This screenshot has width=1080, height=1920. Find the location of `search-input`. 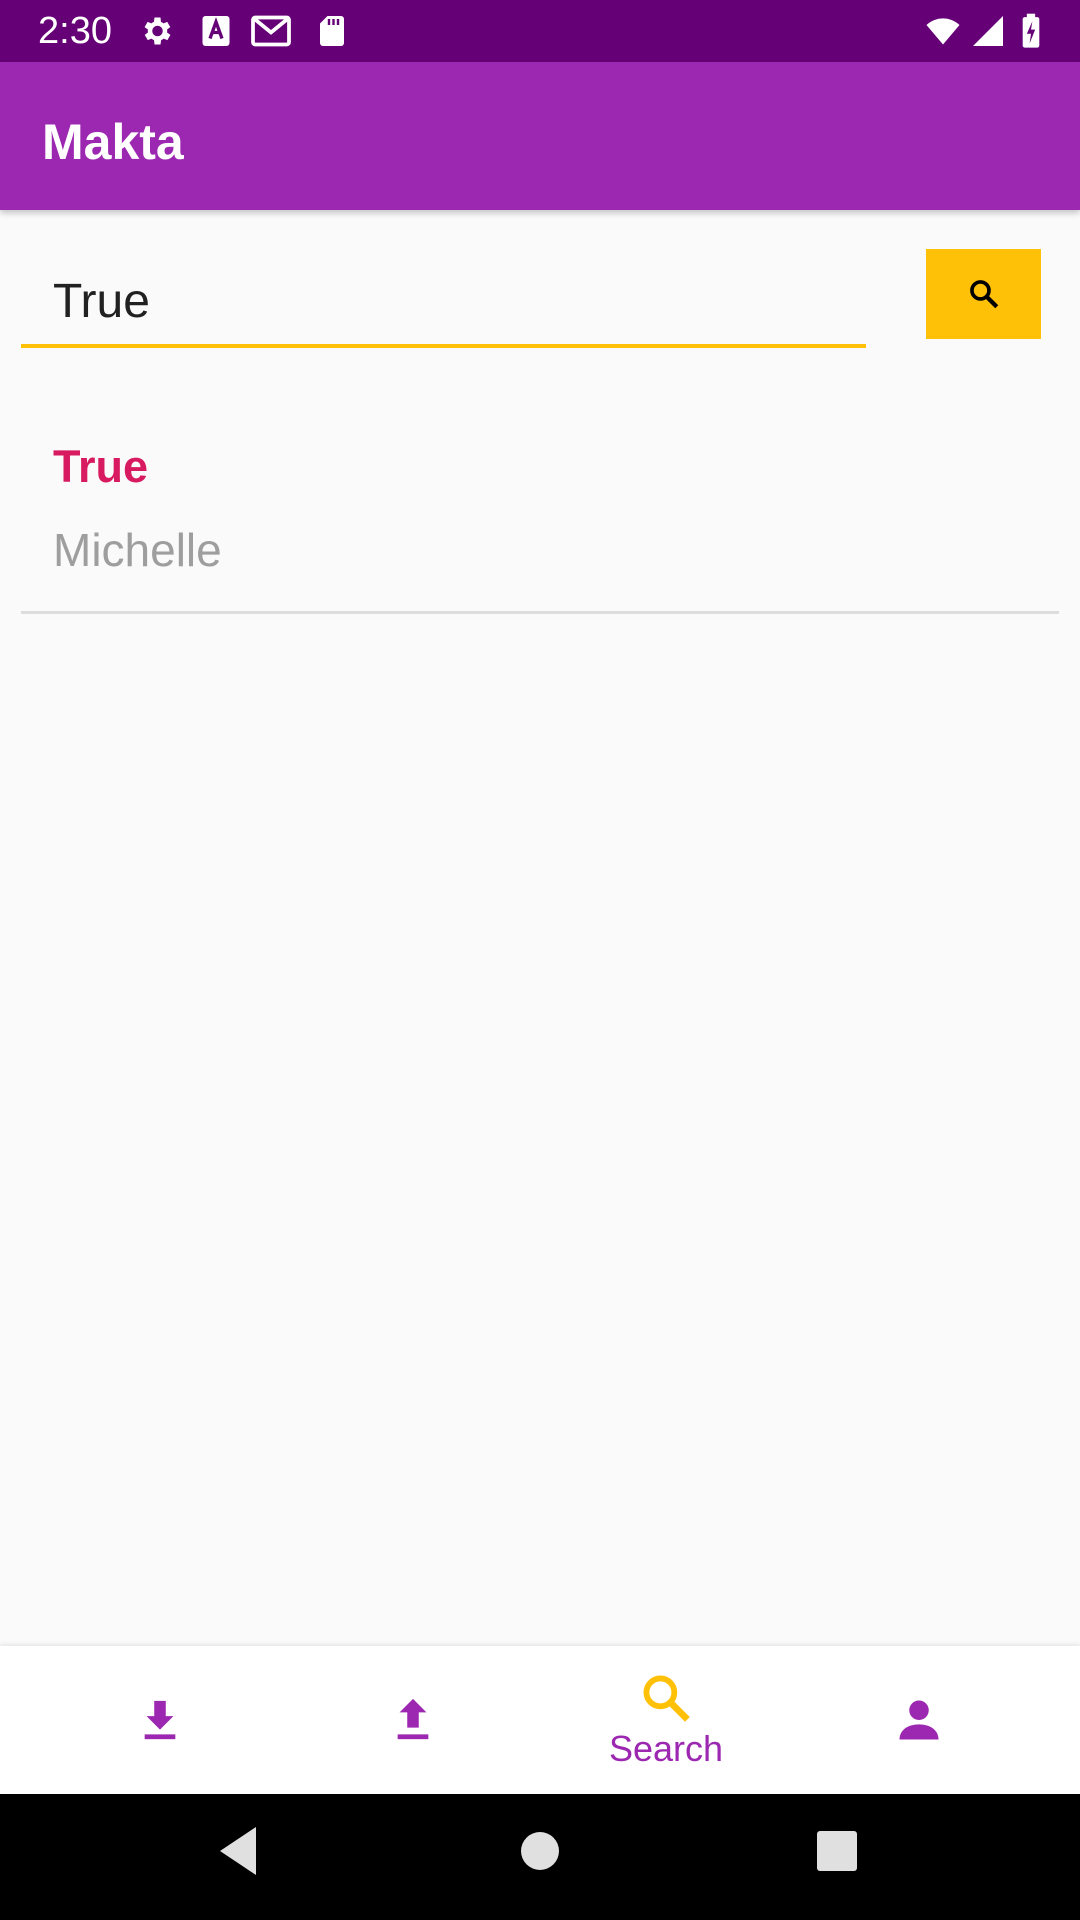

search-input is located at coordinates (443, 303).